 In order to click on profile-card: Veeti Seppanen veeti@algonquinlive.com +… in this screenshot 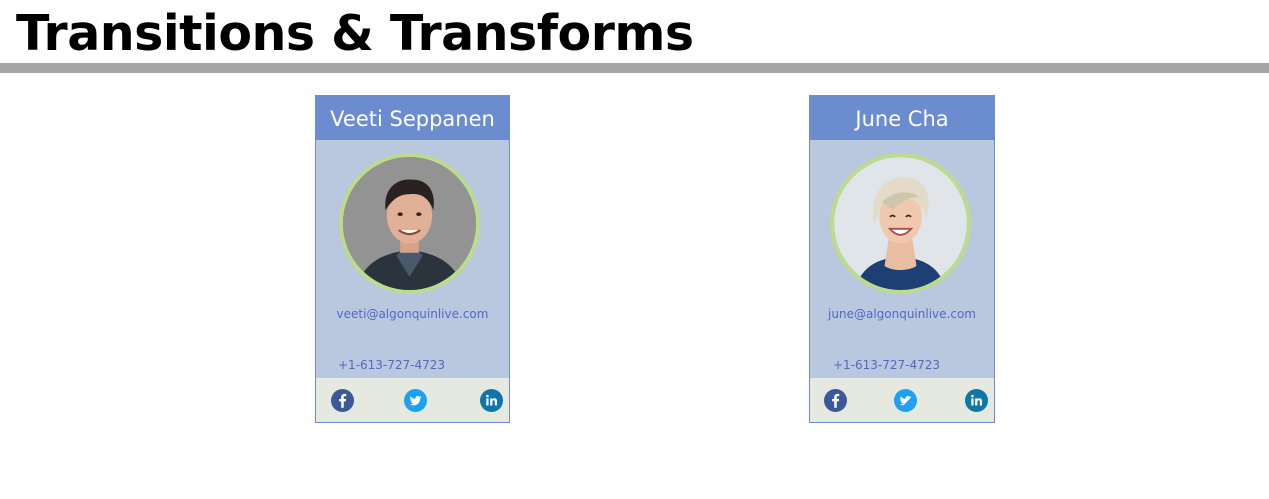, I will do `click(412, 259)`.